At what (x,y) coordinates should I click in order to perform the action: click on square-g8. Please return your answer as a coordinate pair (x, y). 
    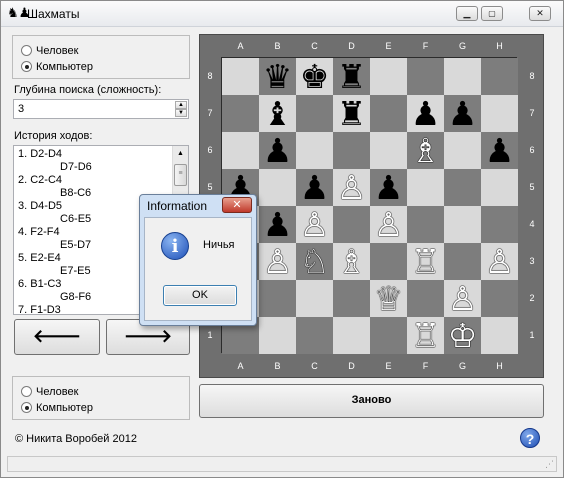
    Looking at the image, I should click on (462, 76).